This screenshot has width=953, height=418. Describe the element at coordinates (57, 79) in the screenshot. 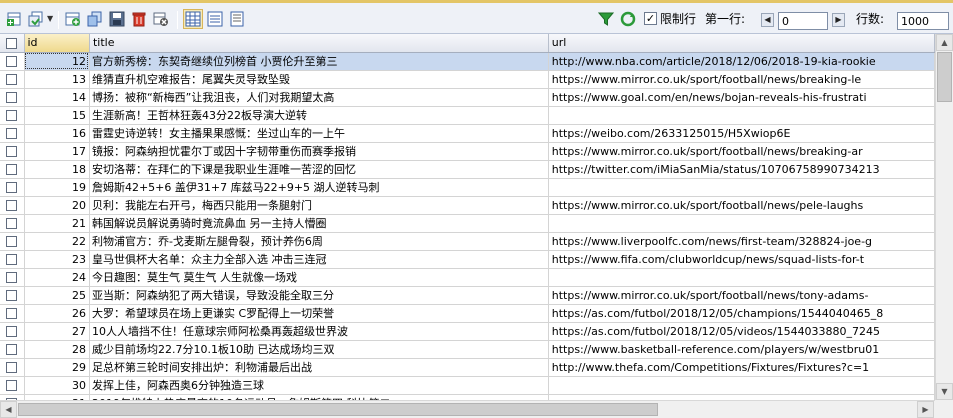

I see `cell-id: 13` at that location.